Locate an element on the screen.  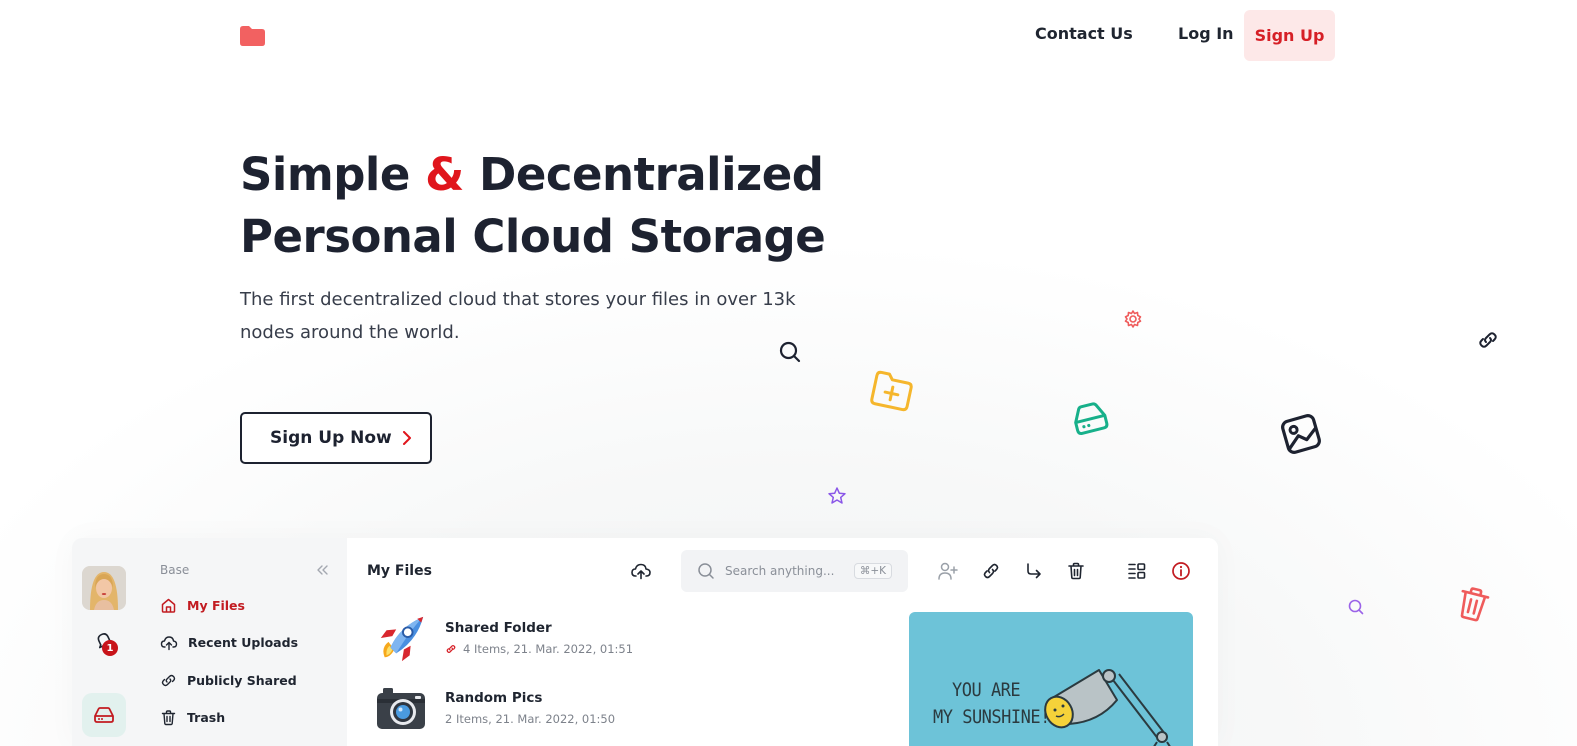
collapse-sidebar-icon is located at coordinates (322, 571).